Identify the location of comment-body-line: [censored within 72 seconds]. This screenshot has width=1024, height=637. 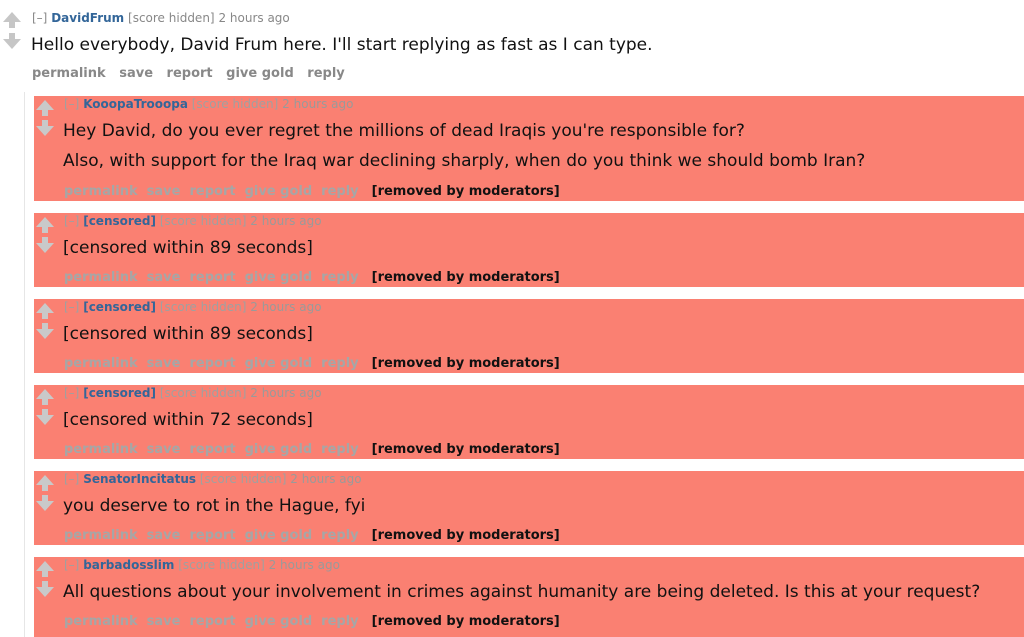
(188, 420).